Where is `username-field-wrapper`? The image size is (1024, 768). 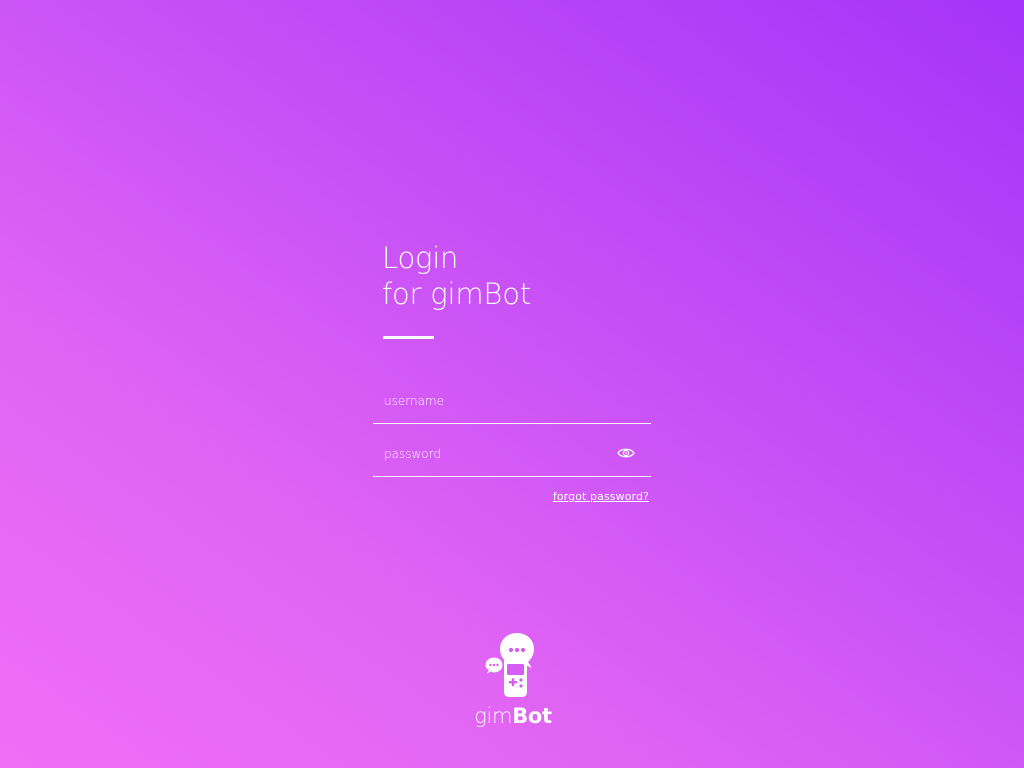 username-field-wrapper is located at coordinates (512, 398).